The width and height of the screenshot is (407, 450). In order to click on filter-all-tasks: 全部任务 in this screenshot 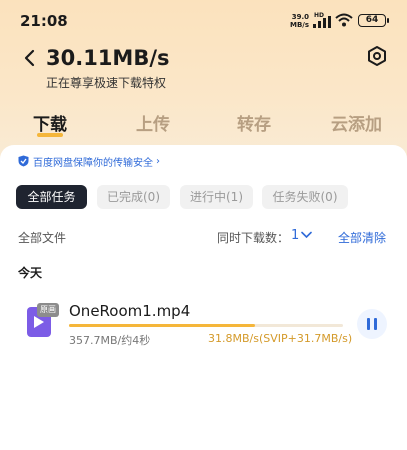, I will do `click(51, 197)`.